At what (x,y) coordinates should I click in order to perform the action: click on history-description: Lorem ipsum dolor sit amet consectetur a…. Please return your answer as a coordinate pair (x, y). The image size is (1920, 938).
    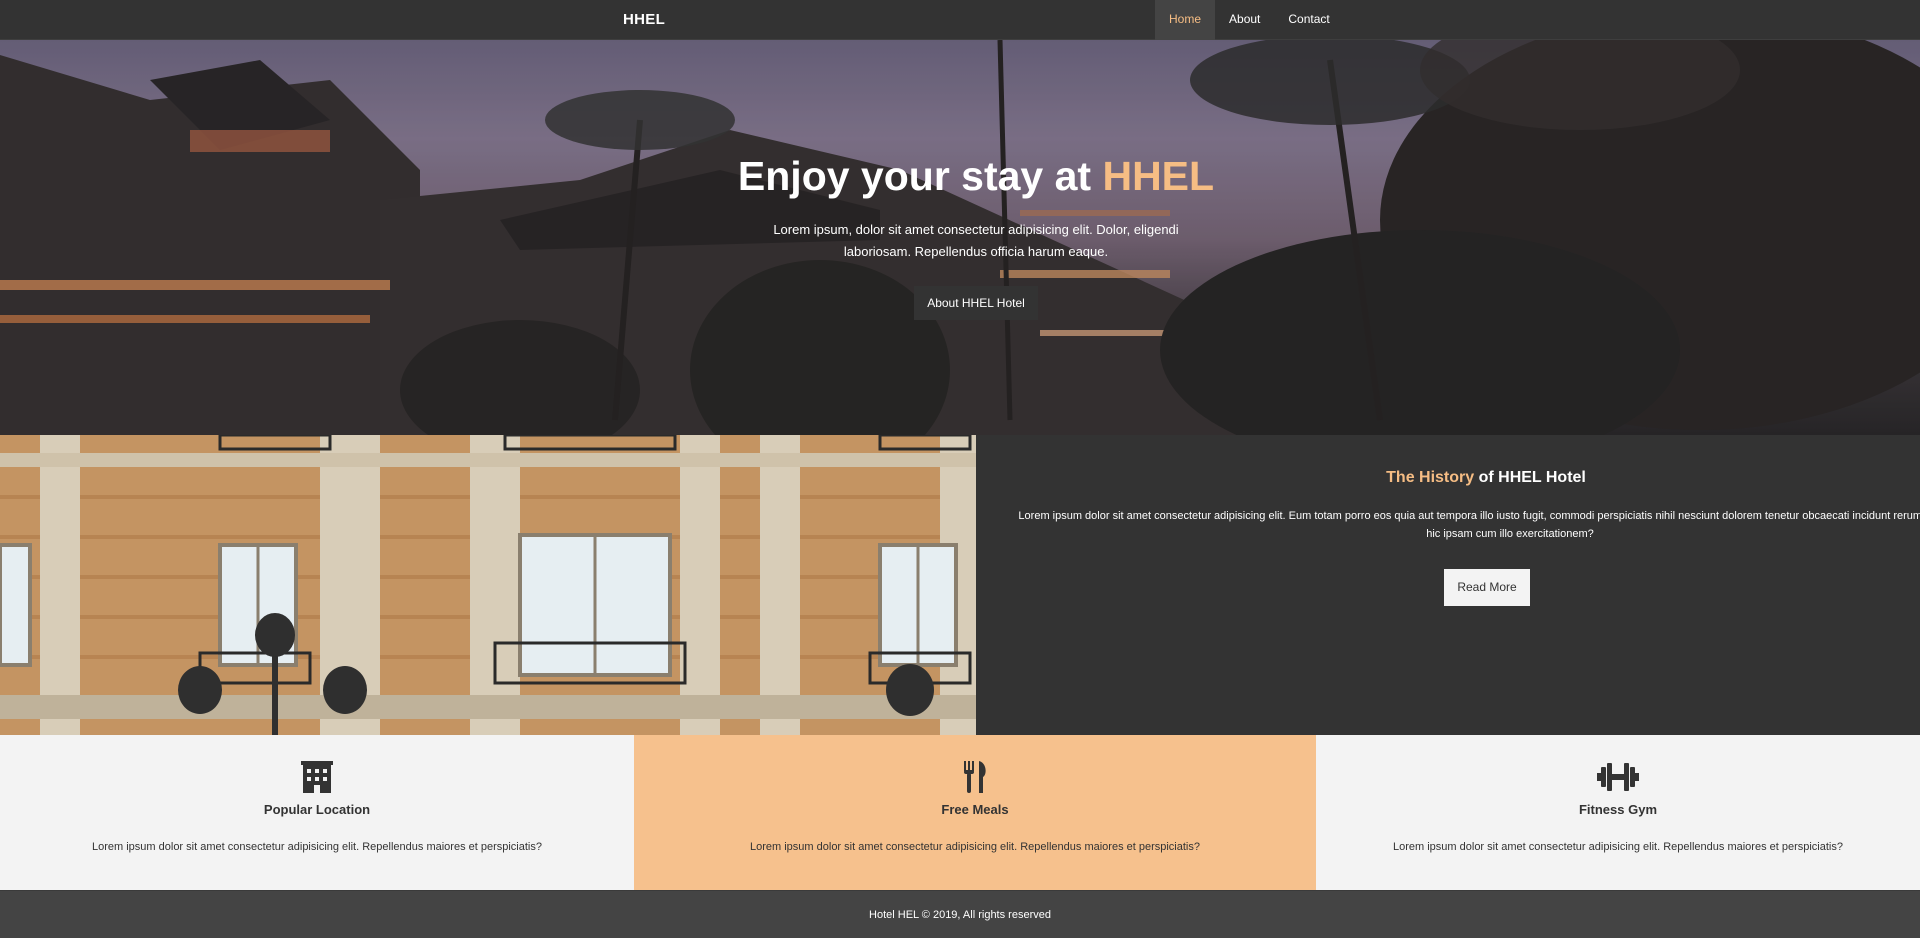
    Looking at the image, I should click on (1469, 525).